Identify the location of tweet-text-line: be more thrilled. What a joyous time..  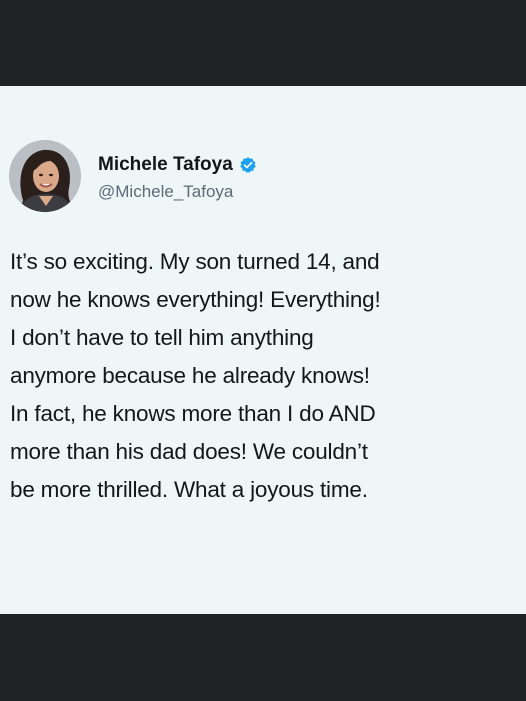
(189, 489).